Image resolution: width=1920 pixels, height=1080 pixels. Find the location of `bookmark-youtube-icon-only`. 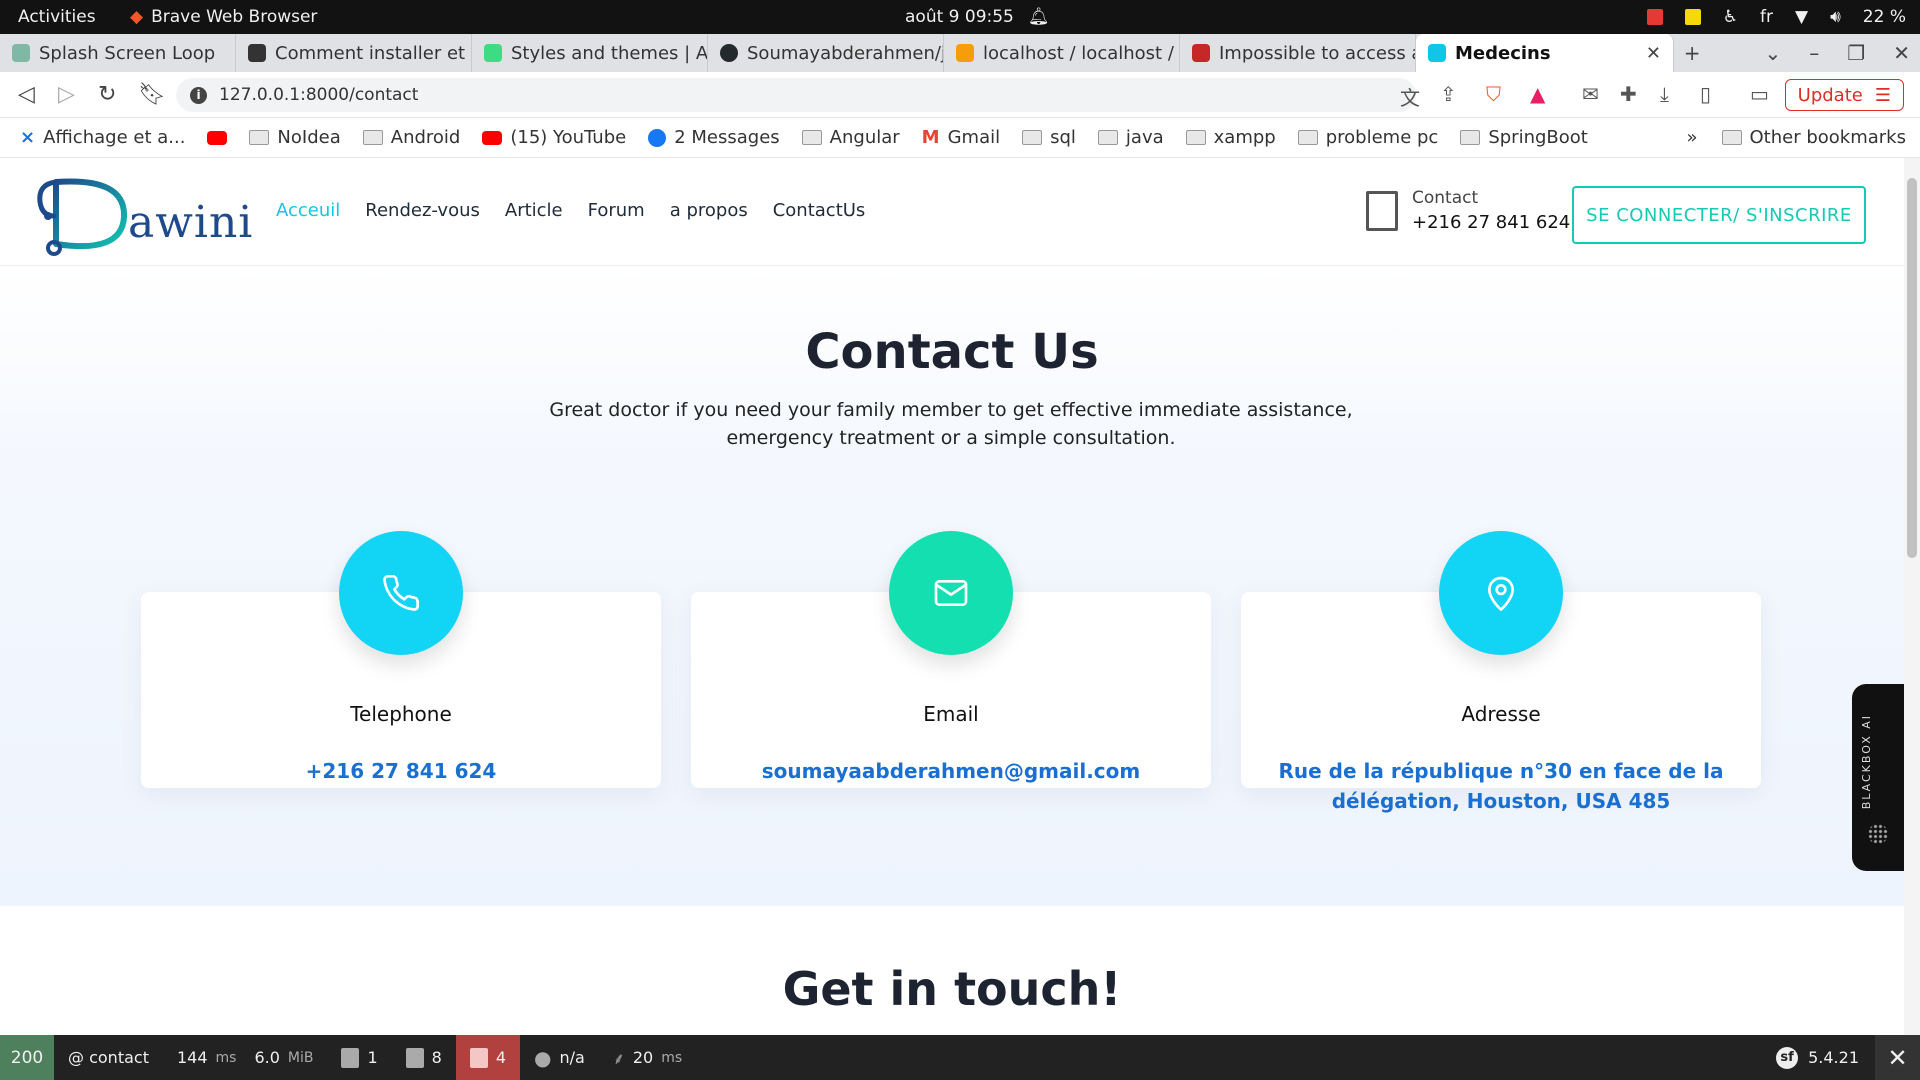

bookmark-youtube-icon-only is located at coordinates (217, 137).